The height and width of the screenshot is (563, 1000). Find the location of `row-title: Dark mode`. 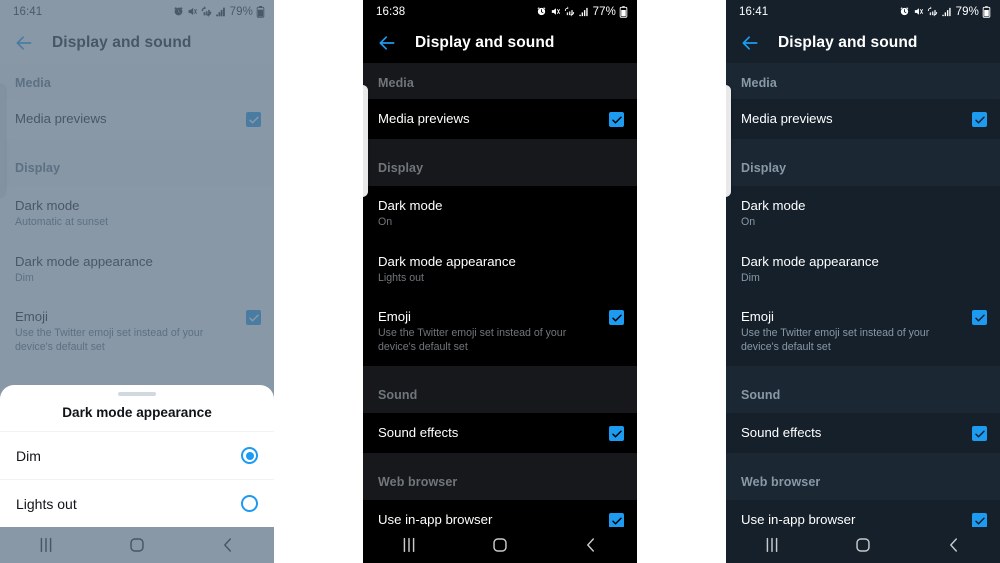

row-title: Dark mode is located at coordinates (773, 205).